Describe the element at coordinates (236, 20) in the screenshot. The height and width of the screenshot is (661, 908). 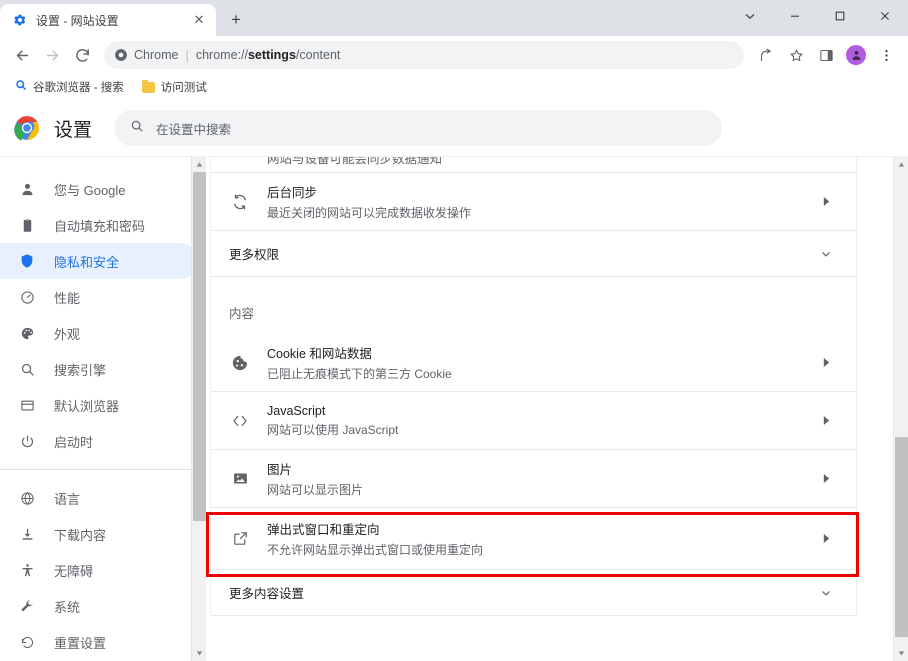
I see `new-tab-button: +` at that location.